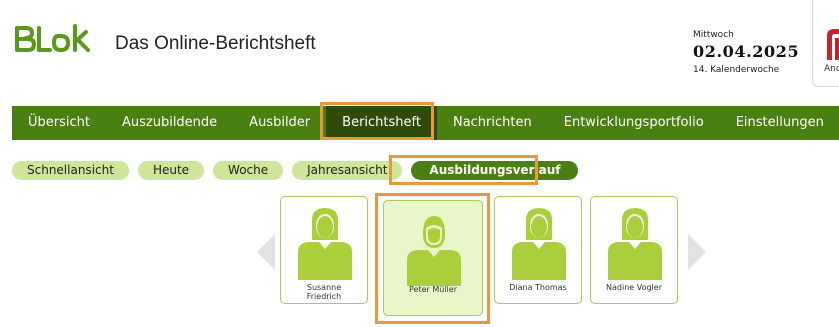 The image size is (839, 327). Describe the element at coordinates (825, 43) in the screenshot. I see `corner-profile-card: And` at that location.